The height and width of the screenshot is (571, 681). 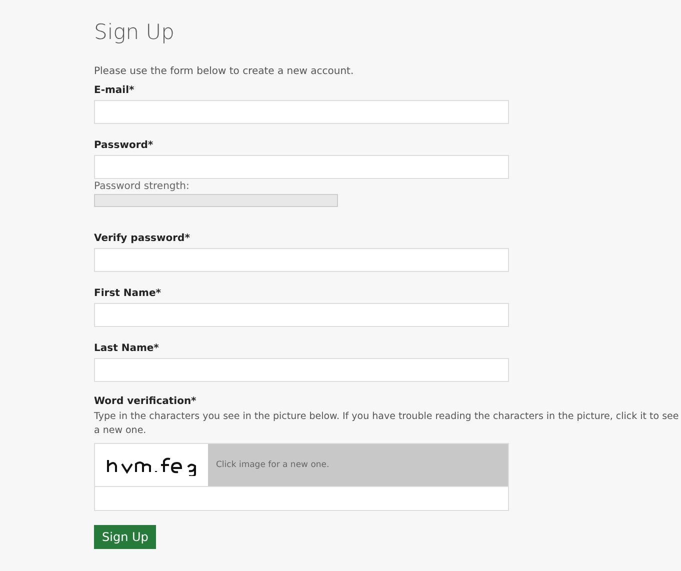 What do you see at coordinates (273, 465) in the screenshot?
I see `captcha-hint: Click image for a new one.` at bounding box center [273, 465].